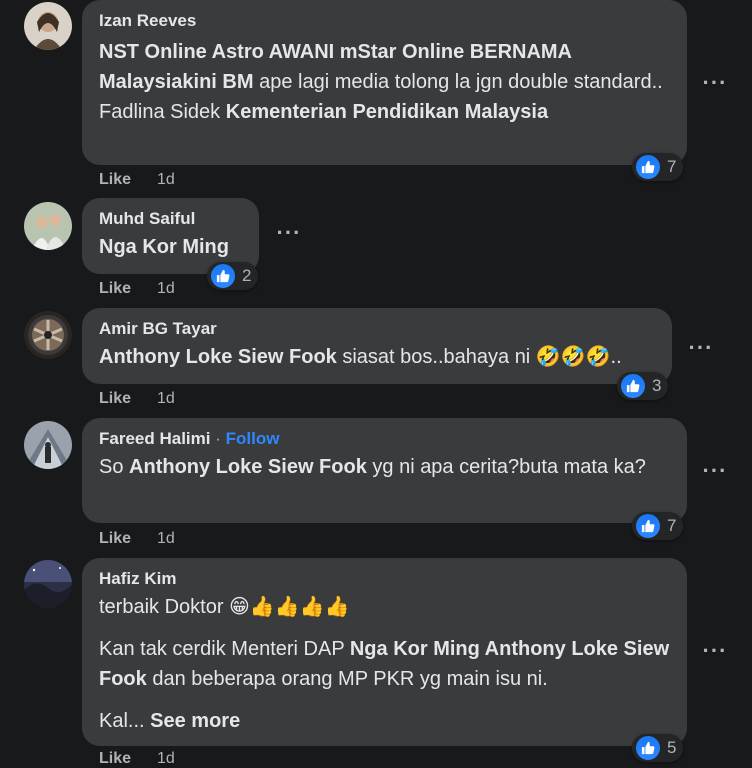  I want to click on mention-text: Kementerian Pendidikan Malaysia, so click(387, 112).